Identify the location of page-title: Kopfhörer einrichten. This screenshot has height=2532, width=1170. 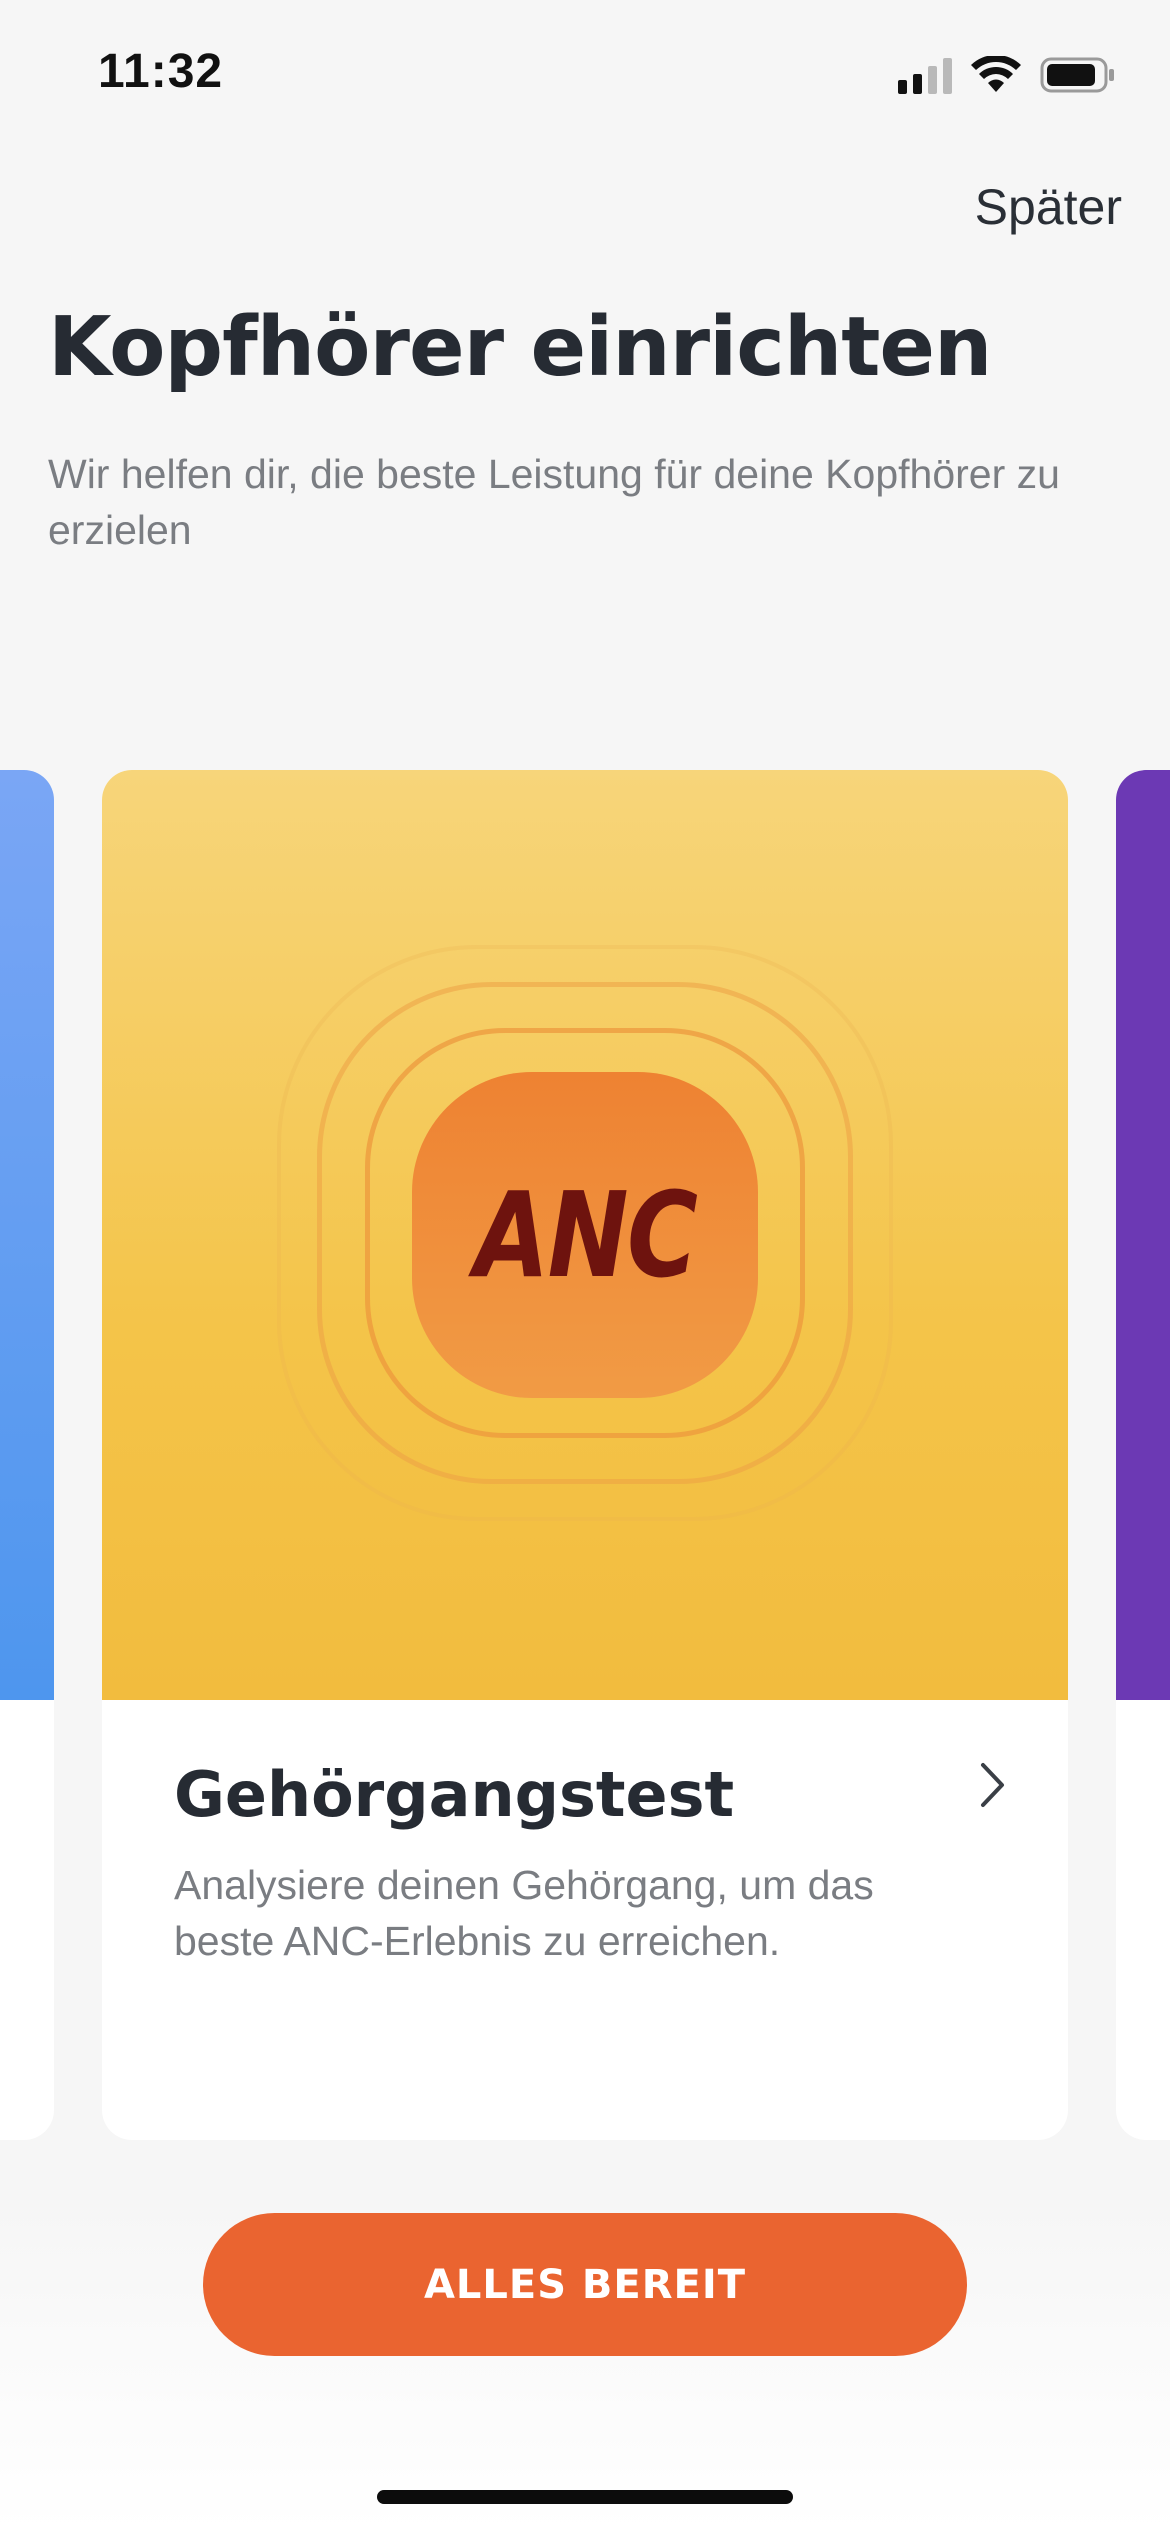
(520, 347).